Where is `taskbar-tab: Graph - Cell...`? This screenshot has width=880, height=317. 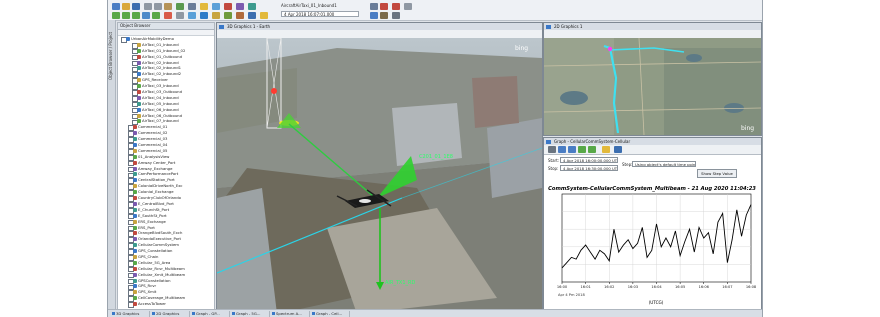
taskbar-tab: Graph - Cell... is located at coordinates (330, 314).